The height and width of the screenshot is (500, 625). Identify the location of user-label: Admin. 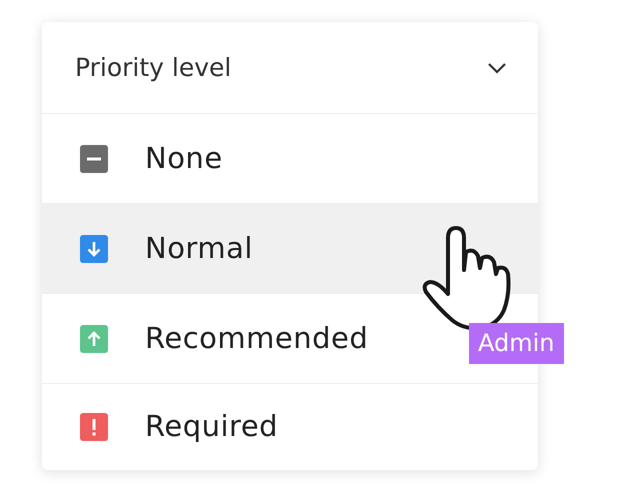
(516, 343).